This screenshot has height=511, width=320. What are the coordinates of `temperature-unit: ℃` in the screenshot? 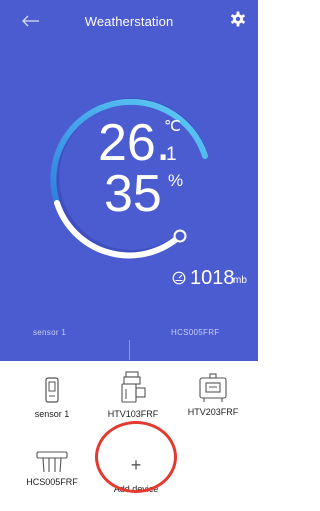 It's located at (172, 126).